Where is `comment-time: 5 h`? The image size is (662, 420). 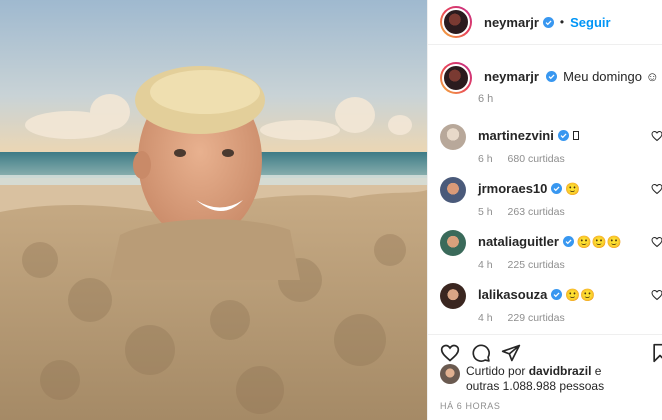 comment-time: 5 h is located at coordinates (485, 212).